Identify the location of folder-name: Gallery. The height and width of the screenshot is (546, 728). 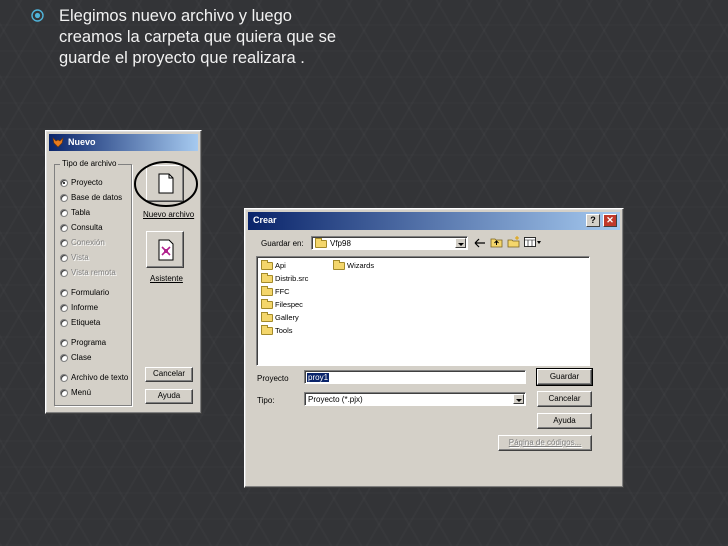
(287, 317).